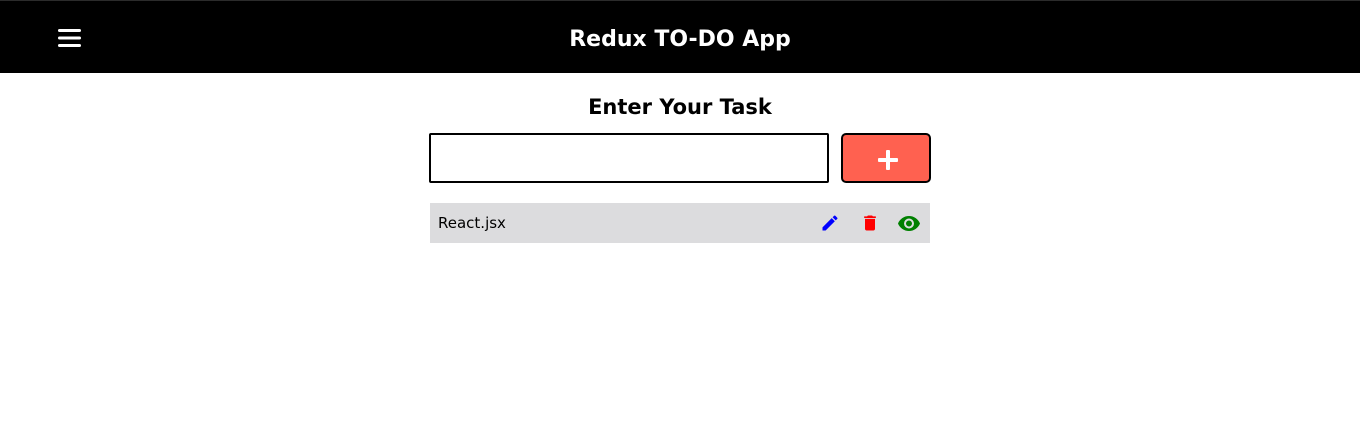 Image resolution: width=1360 pixels, height=423 pixels. I want to click on view-eye-icon, so click(909, 223).